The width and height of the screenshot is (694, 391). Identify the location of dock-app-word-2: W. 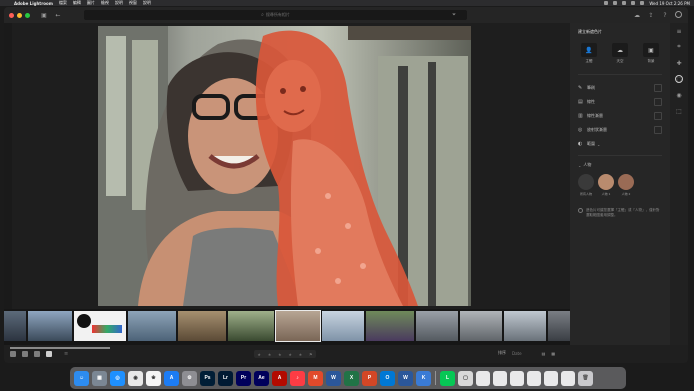
(405, 378).